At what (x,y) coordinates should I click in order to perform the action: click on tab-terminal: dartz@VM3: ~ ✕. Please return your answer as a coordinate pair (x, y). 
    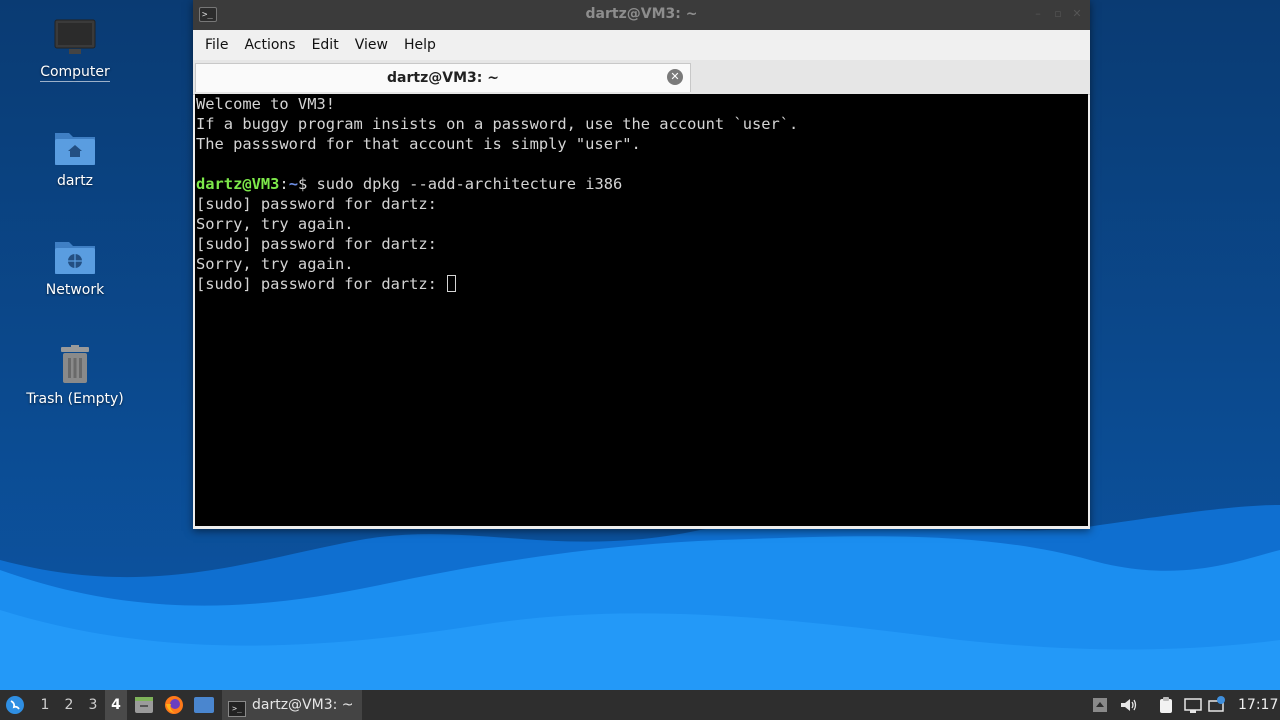
    Looking at the image, I should click on (443, 77).